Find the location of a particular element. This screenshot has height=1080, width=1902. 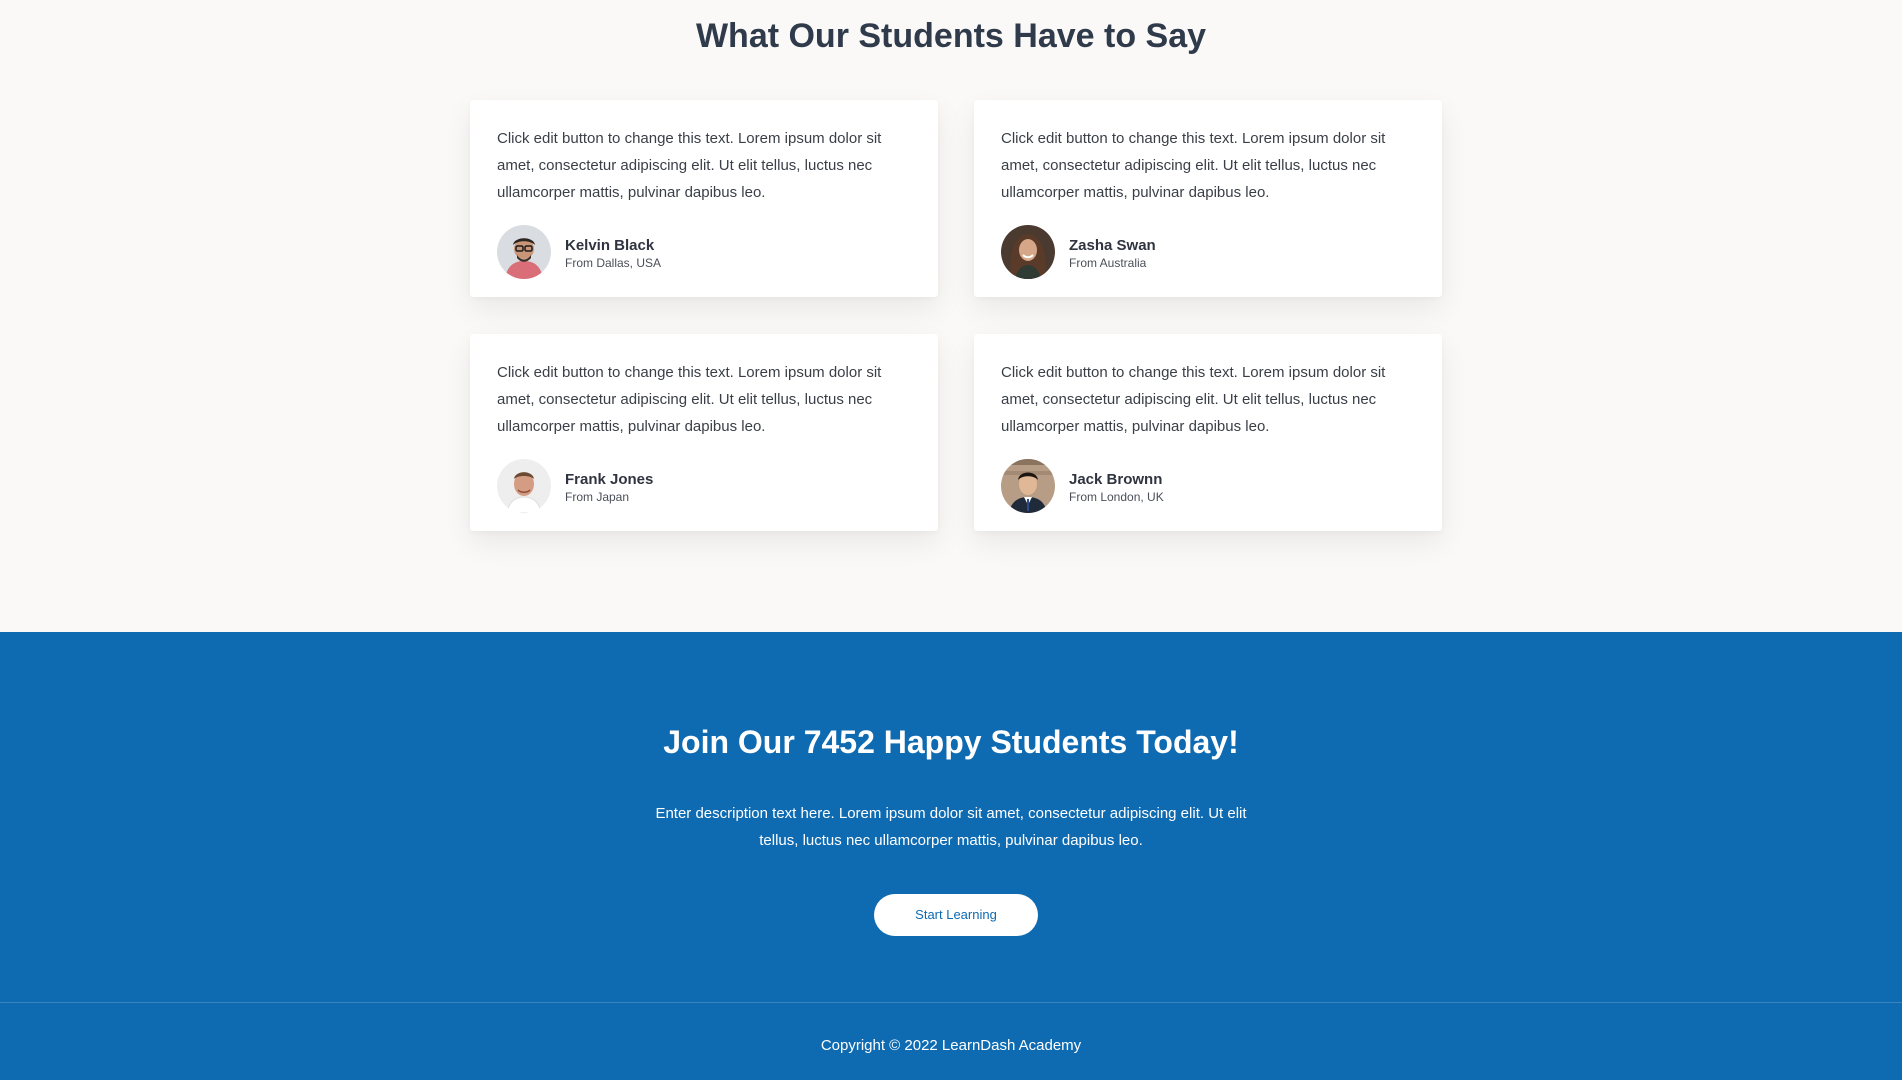

author-name: Jack Brownn is located at coordinates (1116, 479).